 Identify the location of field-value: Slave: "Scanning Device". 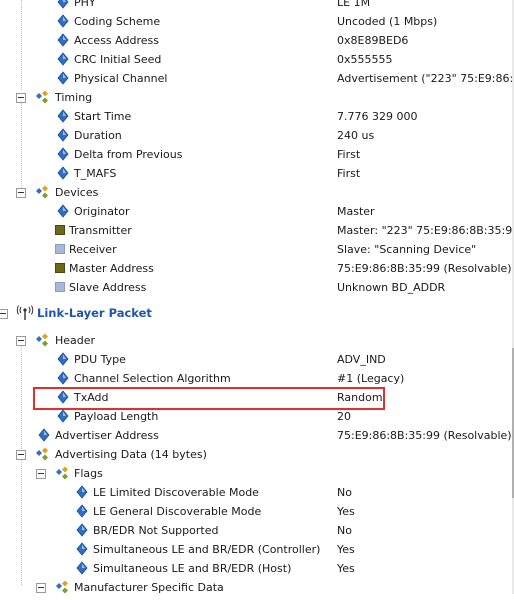
(407, 249).